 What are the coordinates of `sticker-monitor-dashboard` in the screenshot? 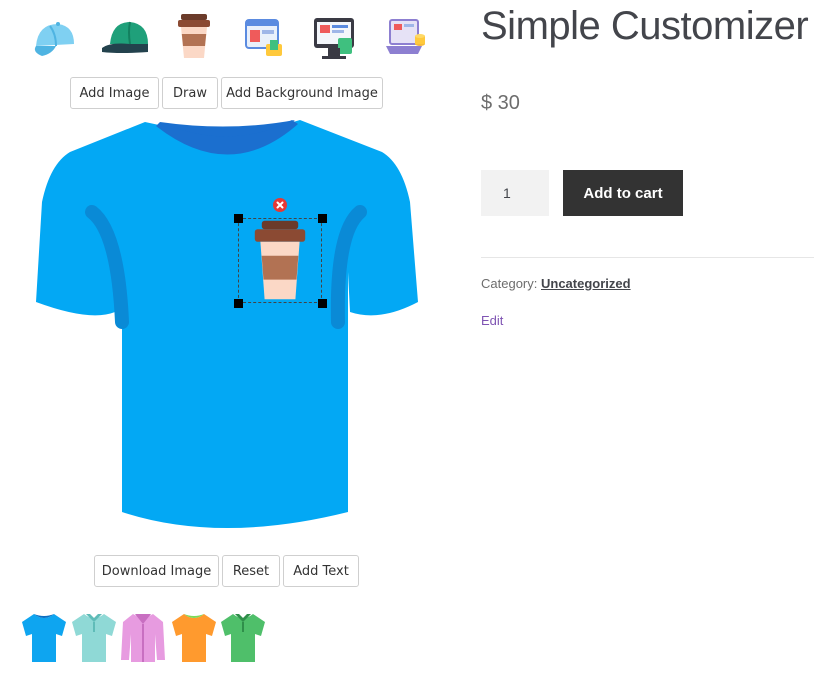 It's located at (334, 38).